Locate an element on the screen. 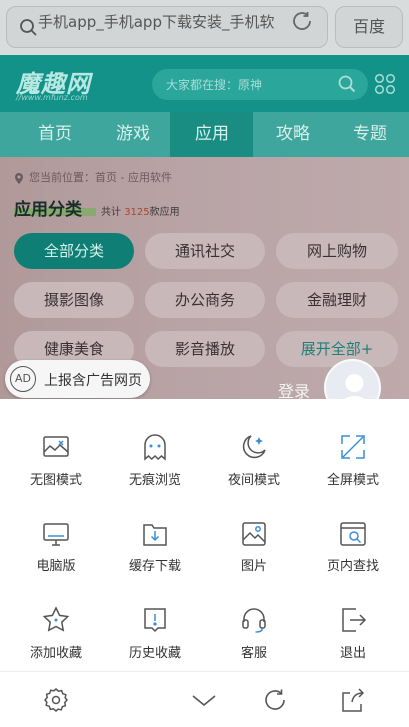 This screenshot has width=409, height=727. count-number: 3125 is located at coordinates (137, 212).